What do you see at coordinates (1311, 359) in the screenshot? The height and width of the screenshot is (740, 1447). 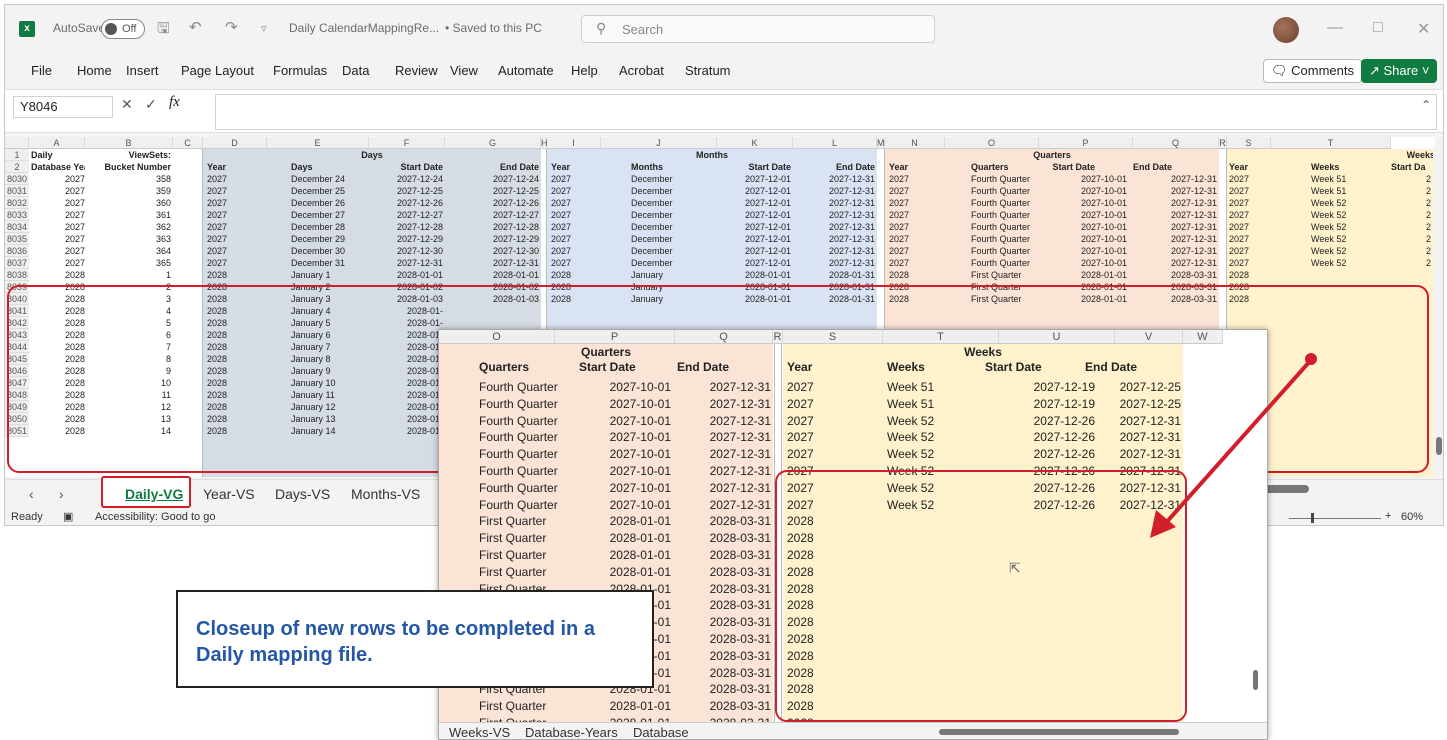 I see `arrow-origin-dot` at bounding box center [1311, 359].